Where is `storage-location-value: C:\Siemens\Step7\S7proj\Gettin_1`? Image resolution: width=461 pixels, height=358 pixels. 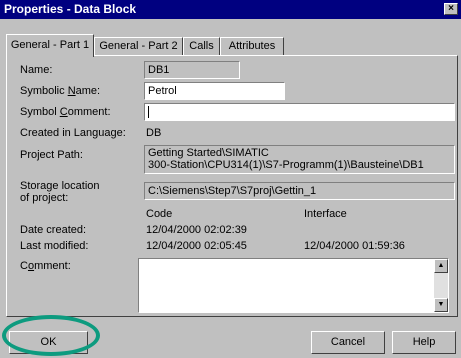
storage-location-value: C:\Siemens\Step7\S7proj\Gettin_1 is located at coordinates (232, 191).